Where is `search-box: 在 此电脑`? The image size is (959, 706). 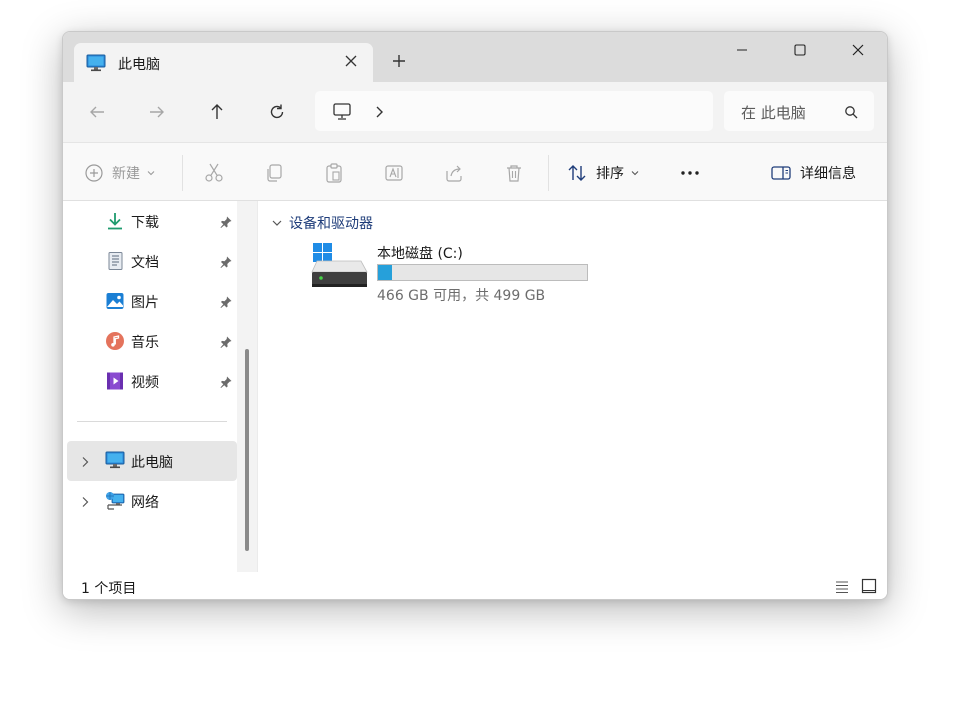
search-box: 在 此电脑 is located at coordinates (799, 111).